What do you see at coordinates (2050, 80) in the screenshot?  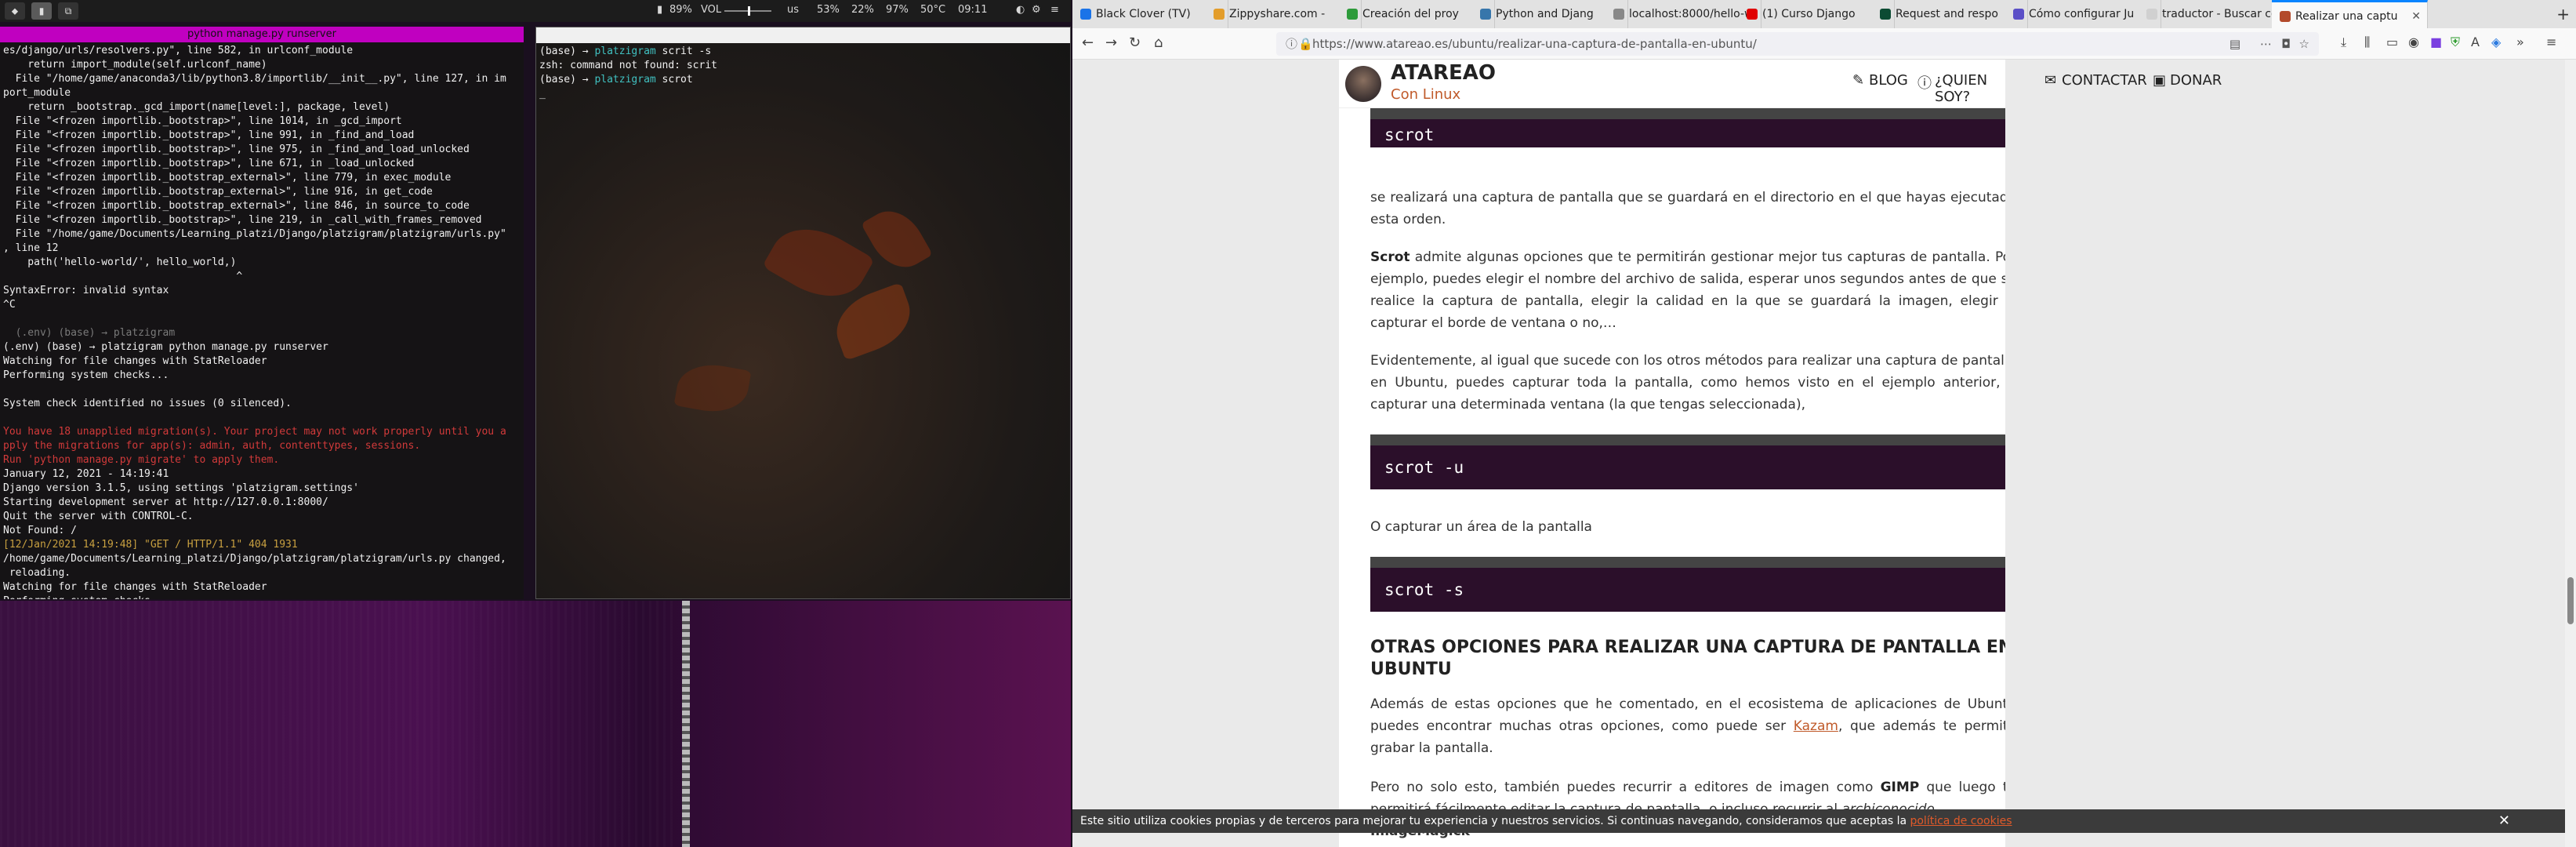 I see `envelope-icon: ✉` at bounding box center [2050, 80].